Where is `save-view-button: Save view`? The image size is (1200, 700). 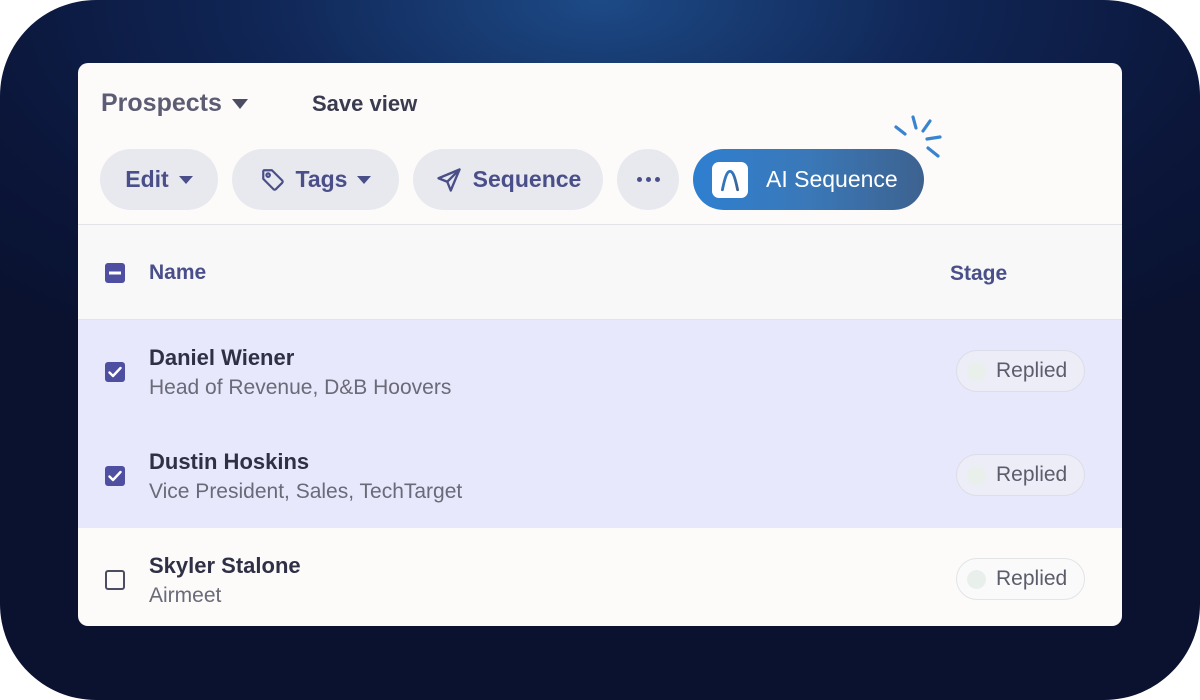 save-view-button: Save view is located at coordinates (364, 104).